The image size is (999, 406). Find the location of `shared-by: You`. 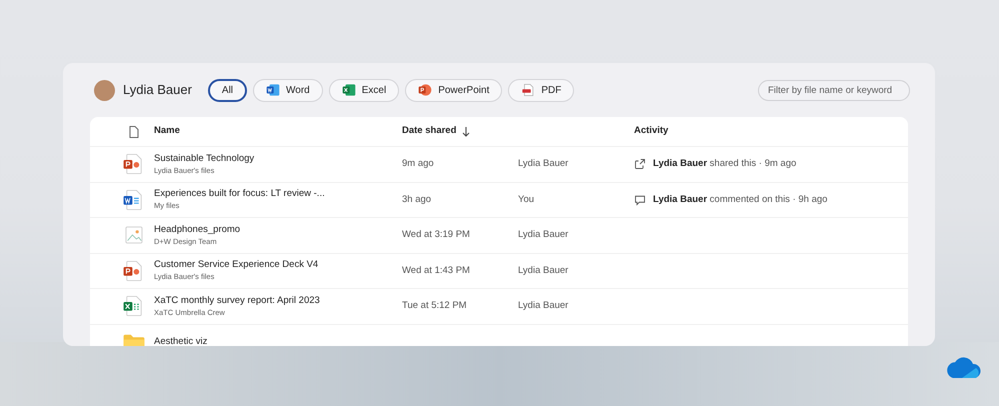

shared-by: You is located at coordinates (527, 199).